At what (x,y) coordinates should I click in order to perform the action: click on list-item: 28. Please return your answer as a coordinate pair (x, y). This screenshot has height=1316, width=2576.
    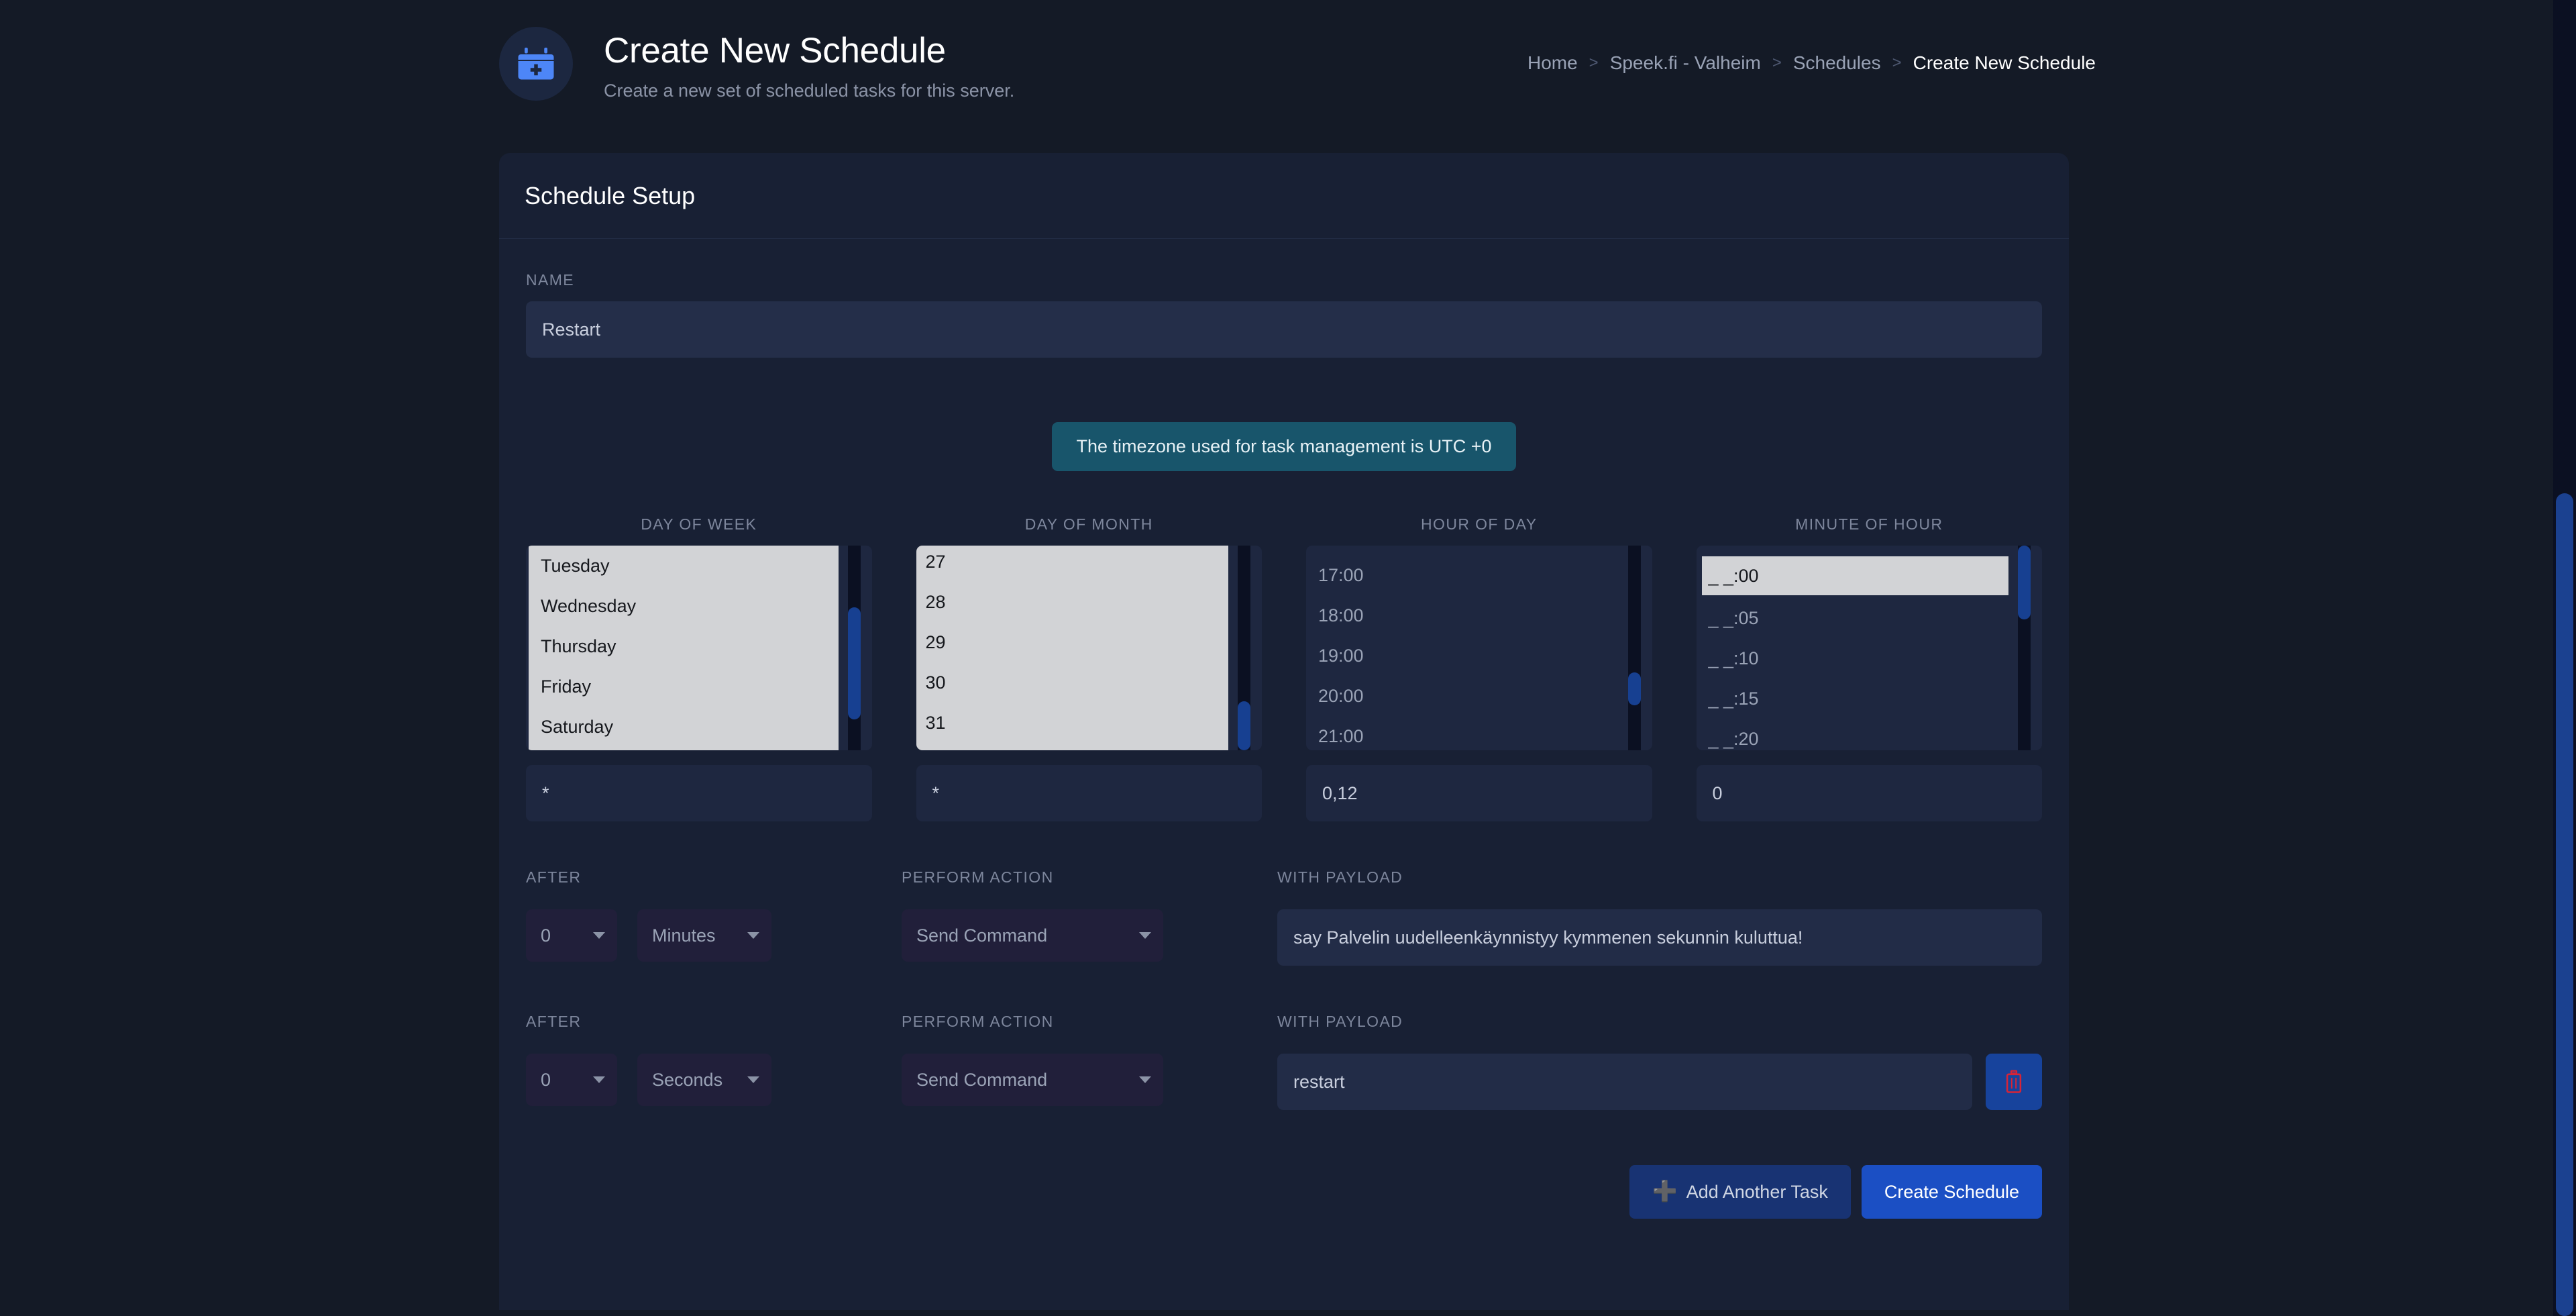
    Looking at the image, I should click on (1072, 602).